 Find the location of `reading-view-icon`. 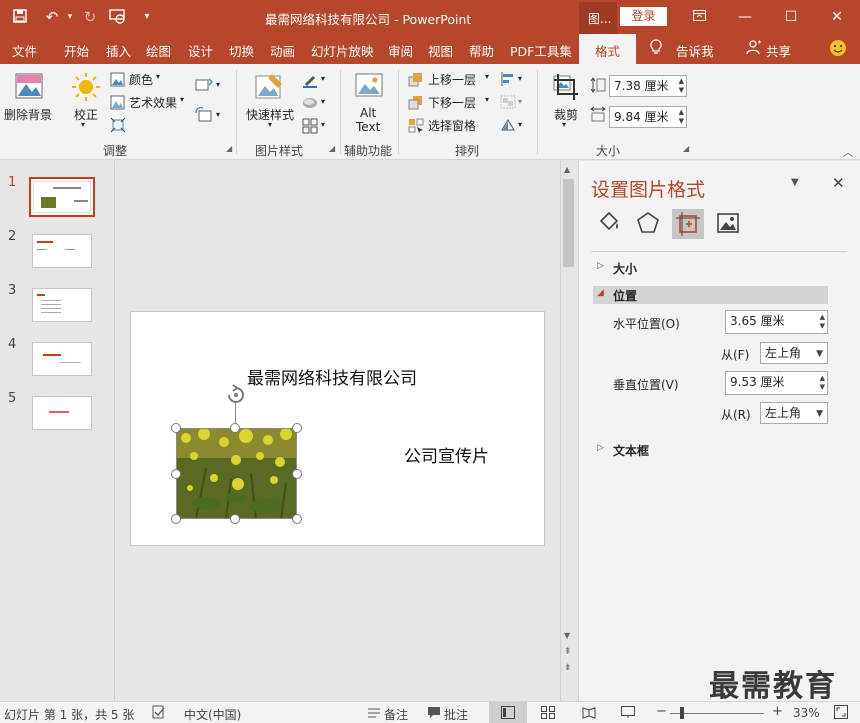

reading-view-icon is located at coordinates (589, 714).